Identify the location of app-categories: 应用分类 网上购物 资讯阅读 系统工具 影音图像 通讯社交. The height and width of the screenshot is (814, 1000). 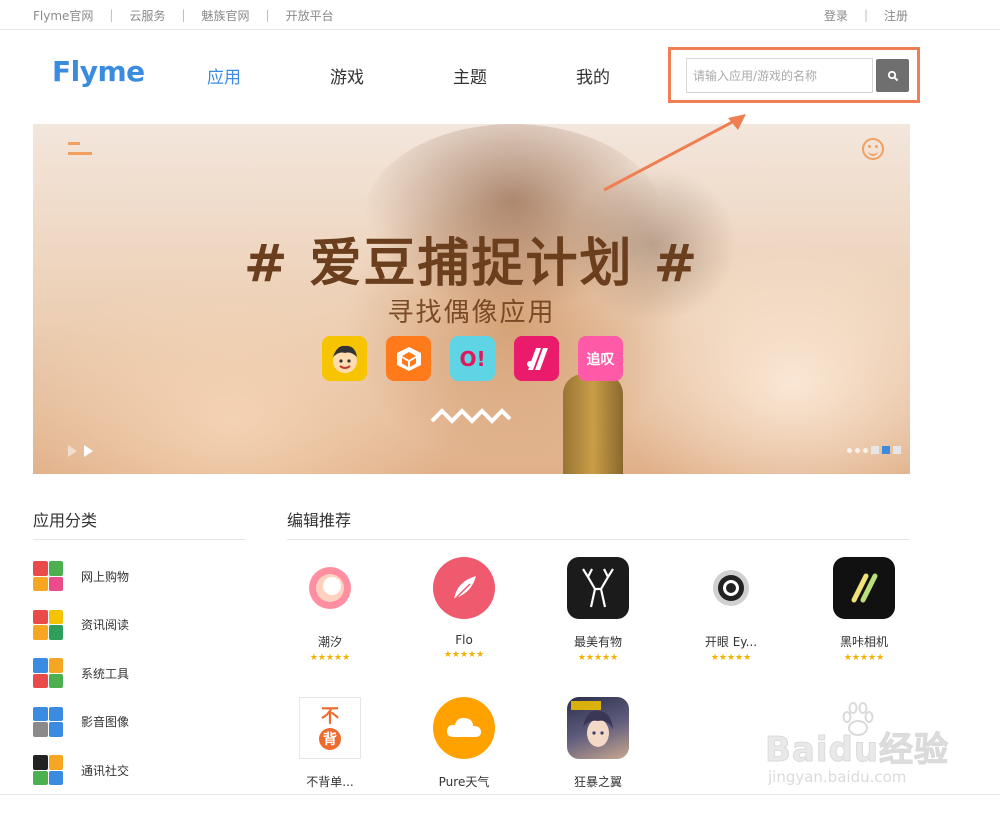
(139, 652).